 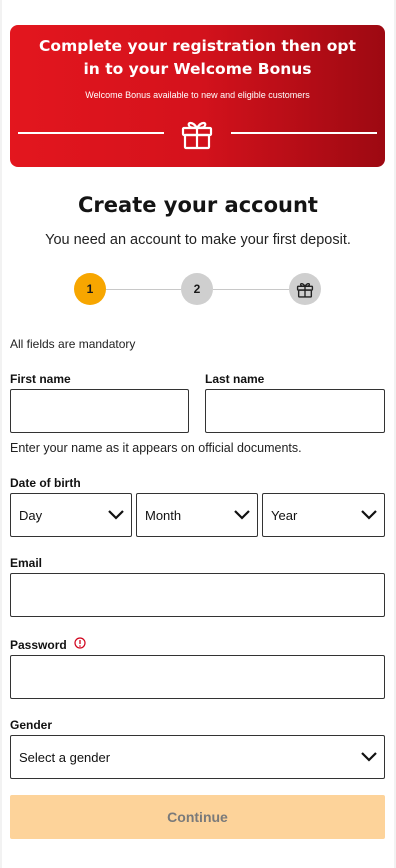 What do you see at coordinates (38, 645) in the screenshot?
I see `password-label: Password` at bounding box center [38, 645].